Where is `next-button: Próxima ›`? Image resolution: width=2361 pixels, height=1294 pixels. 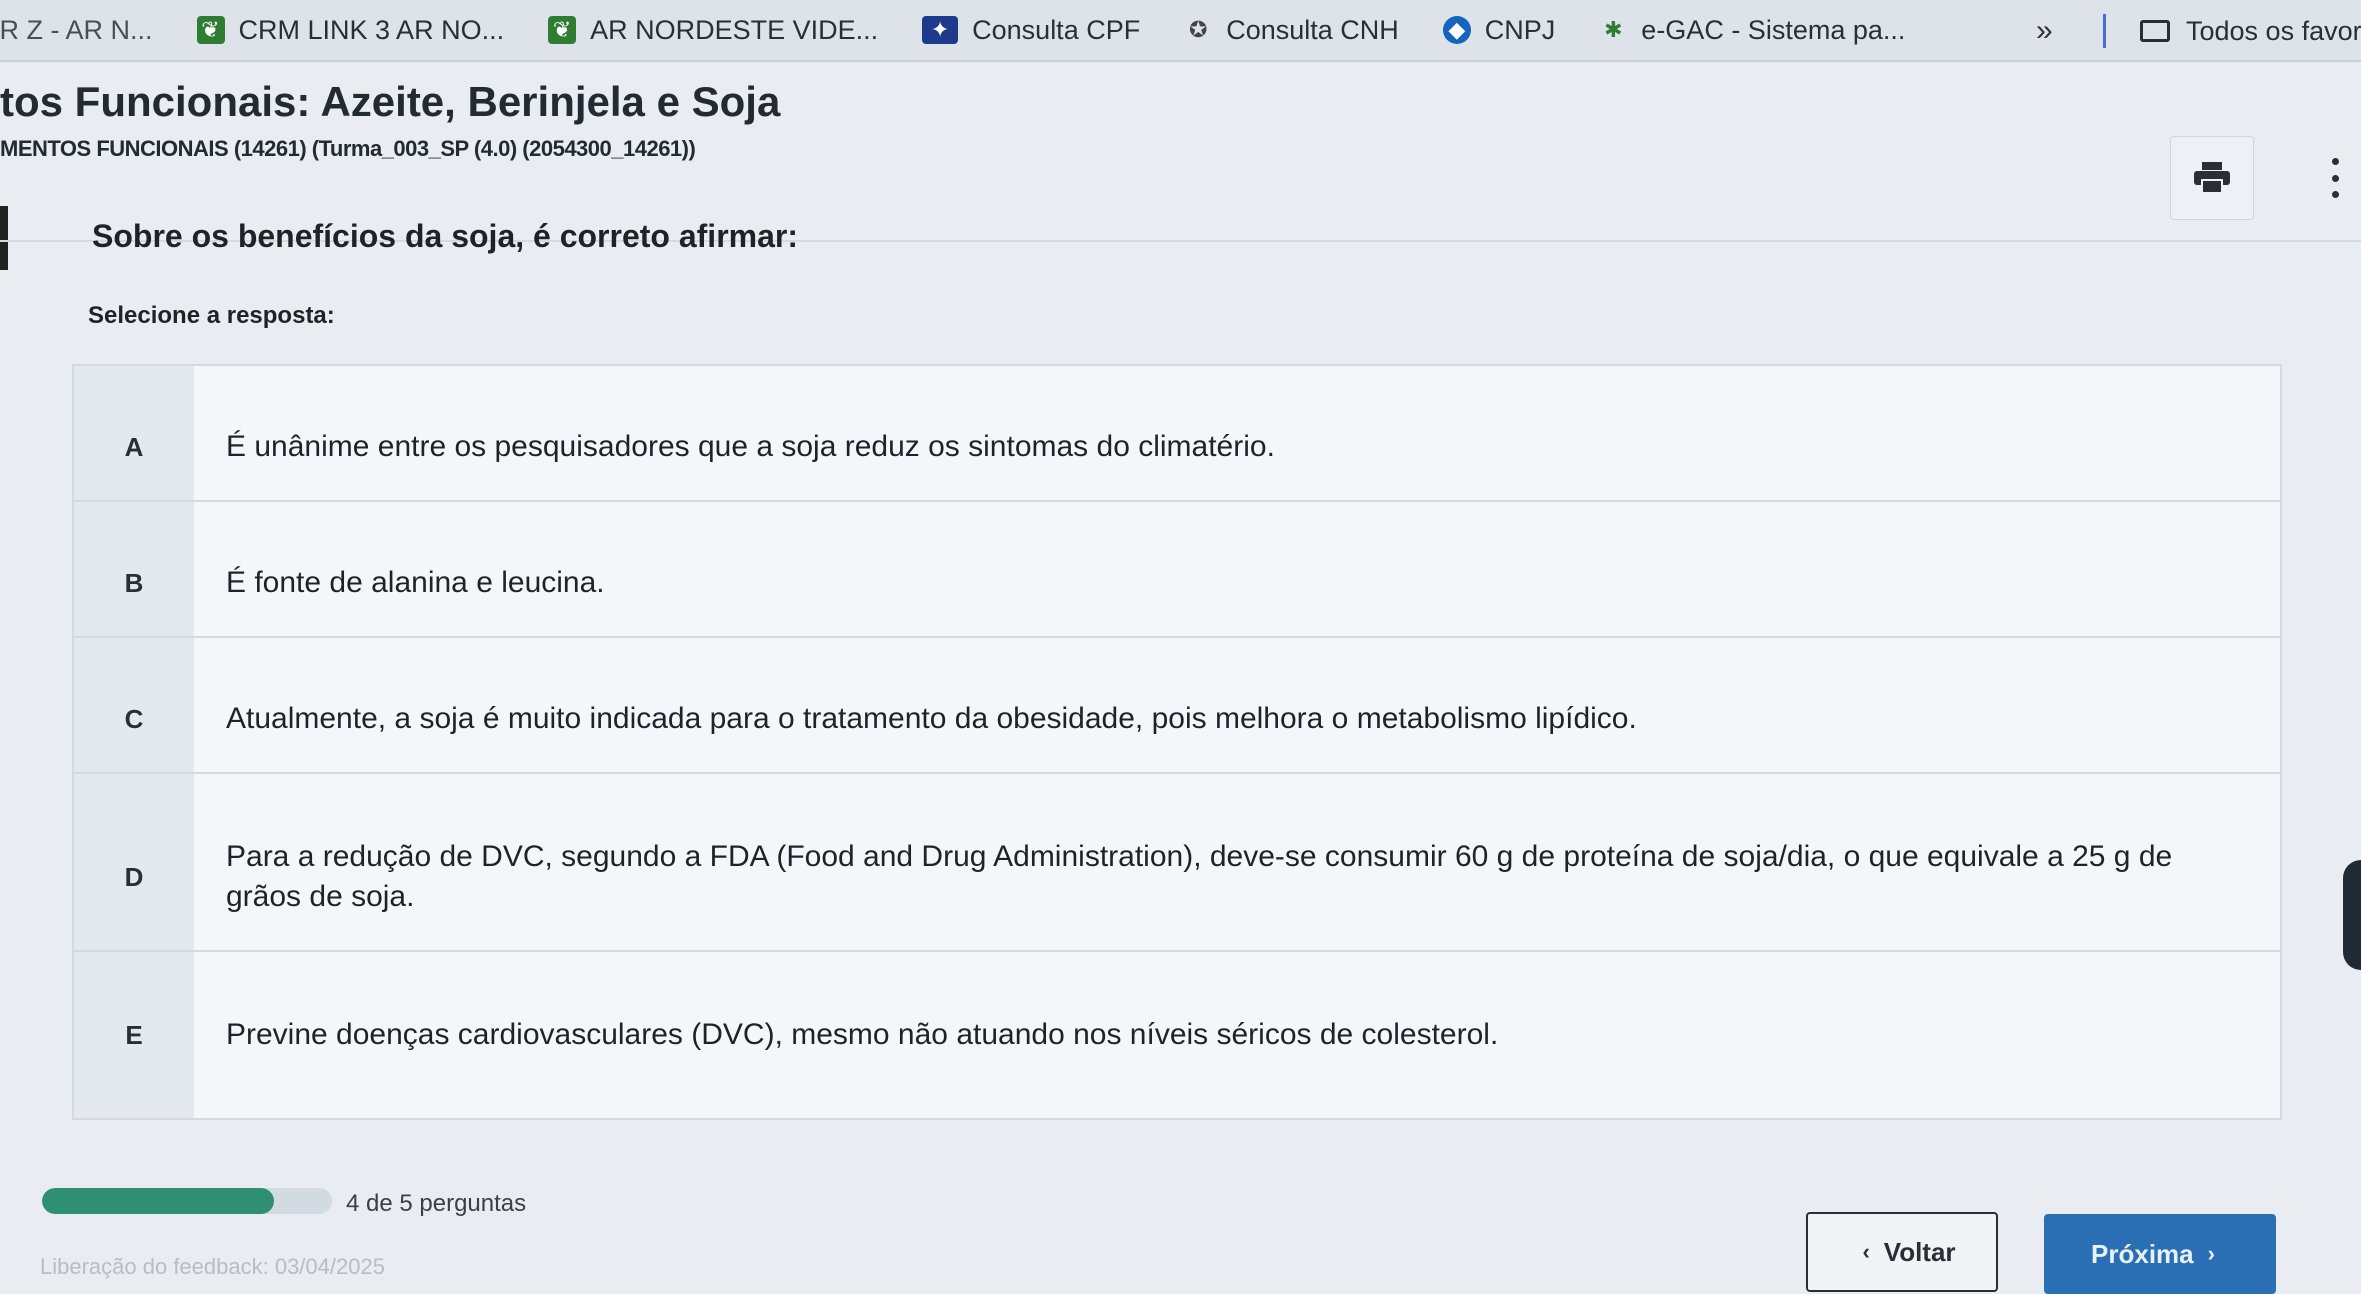 next-button: Próxima › is located at coordinates (2160, 1254).